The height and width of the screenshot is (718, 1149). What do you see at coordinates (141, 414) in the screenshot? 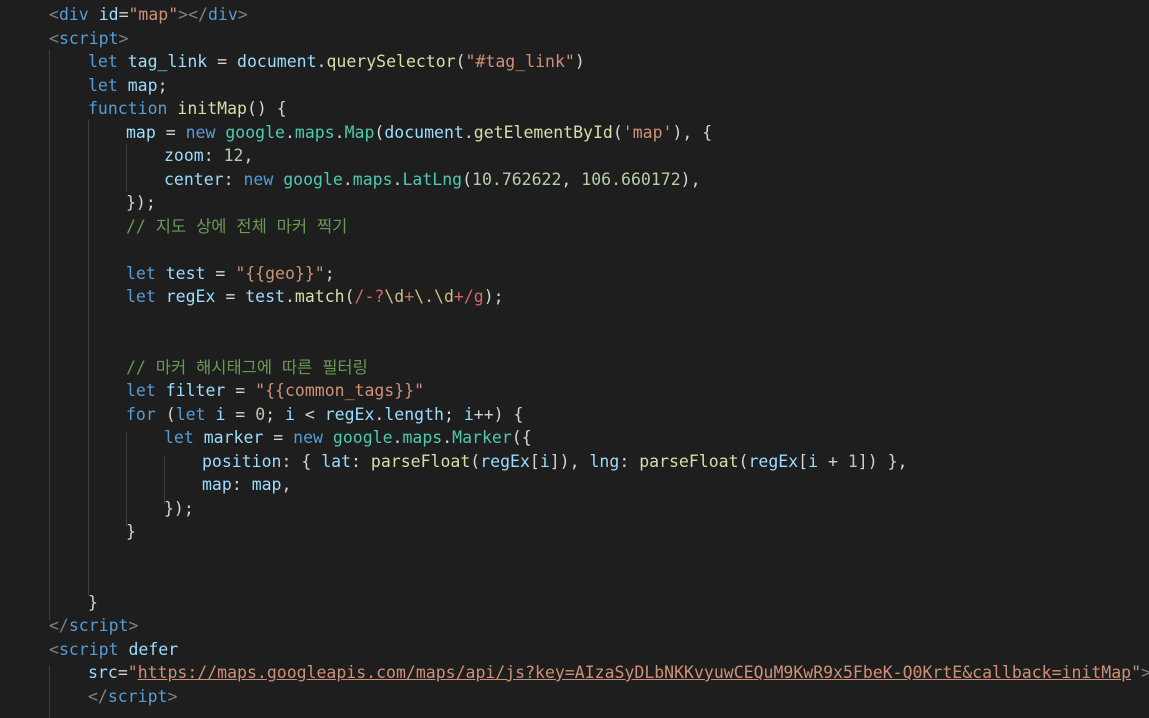
I see `code-token: for` at bounding box center [141, 414].